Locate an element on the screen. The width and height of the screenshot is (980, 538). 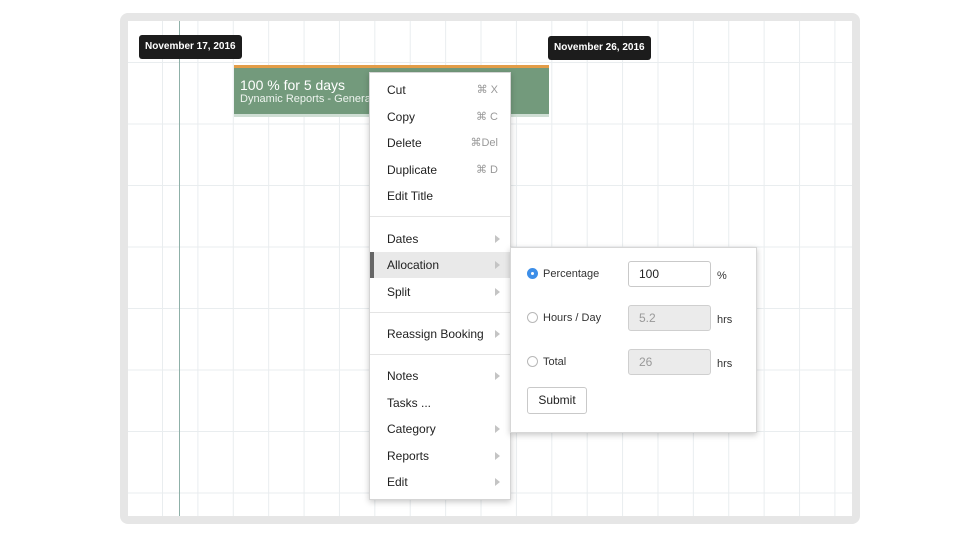
hours-per-day-input: 5.2 is located at coordinates (669, 318).